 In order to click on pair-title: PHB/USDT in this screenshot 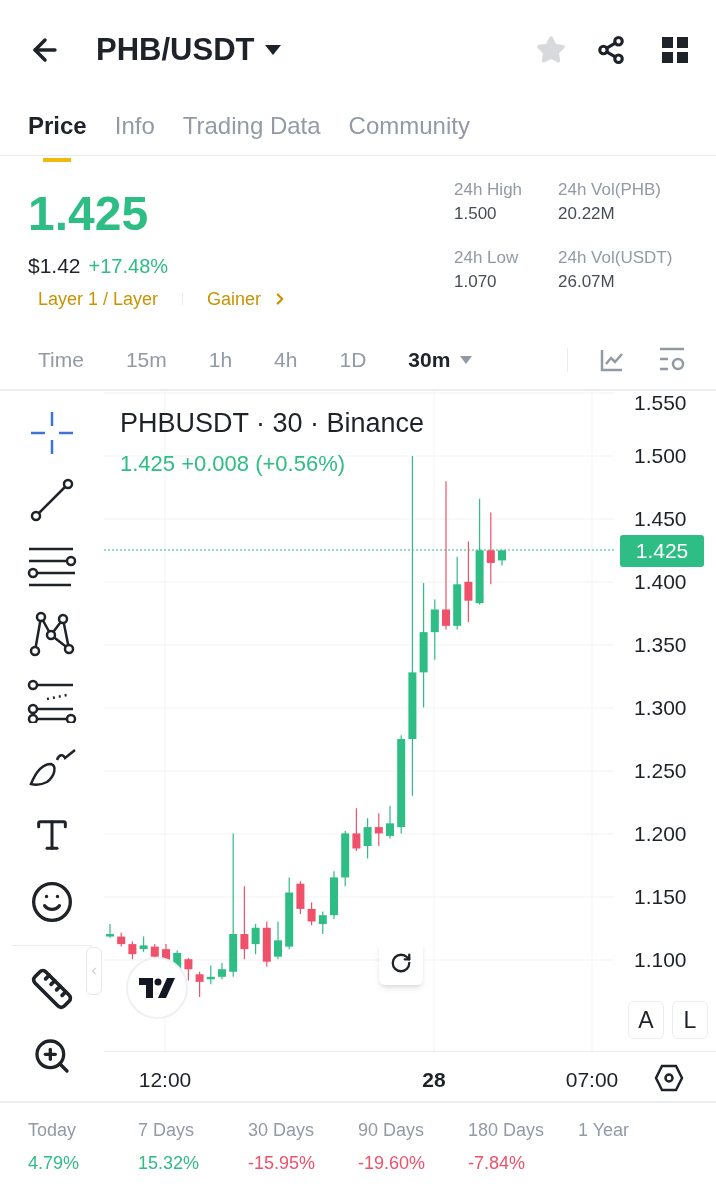, I will do `click(175, 50)`.